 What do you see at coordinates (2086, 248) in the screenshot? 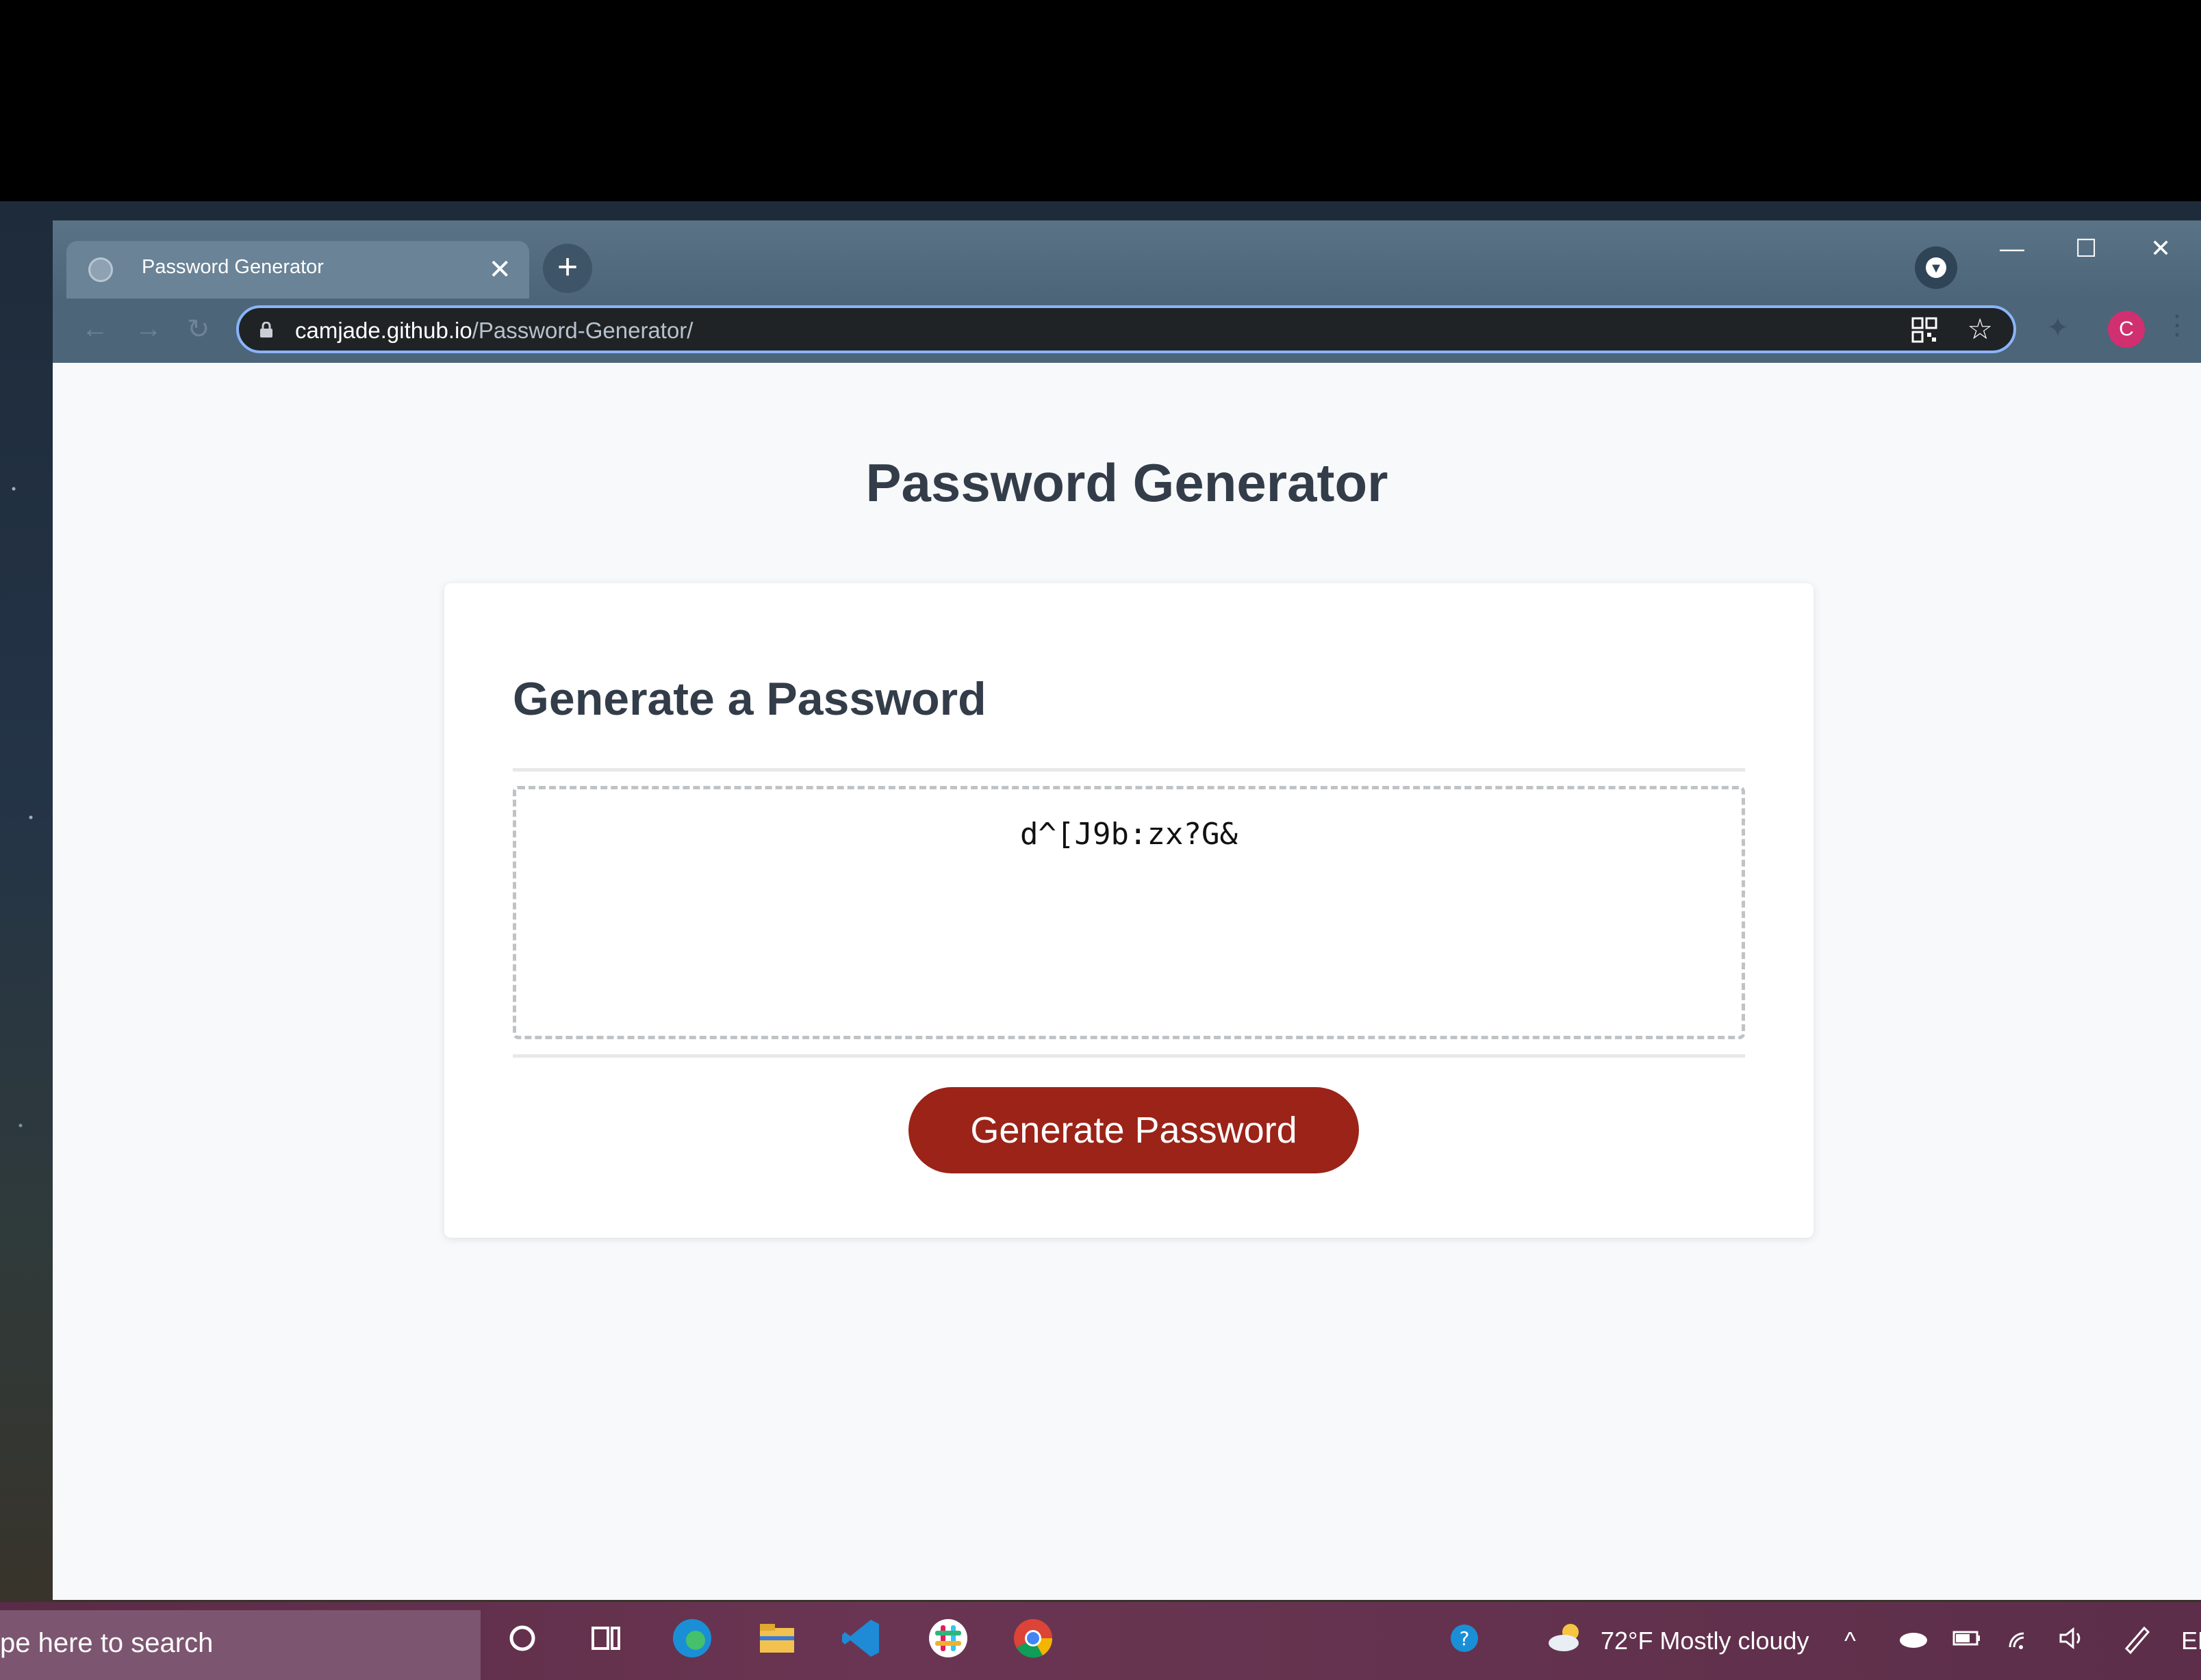
I see `maximize-button: ☐` at bounding box center [2086, 248].